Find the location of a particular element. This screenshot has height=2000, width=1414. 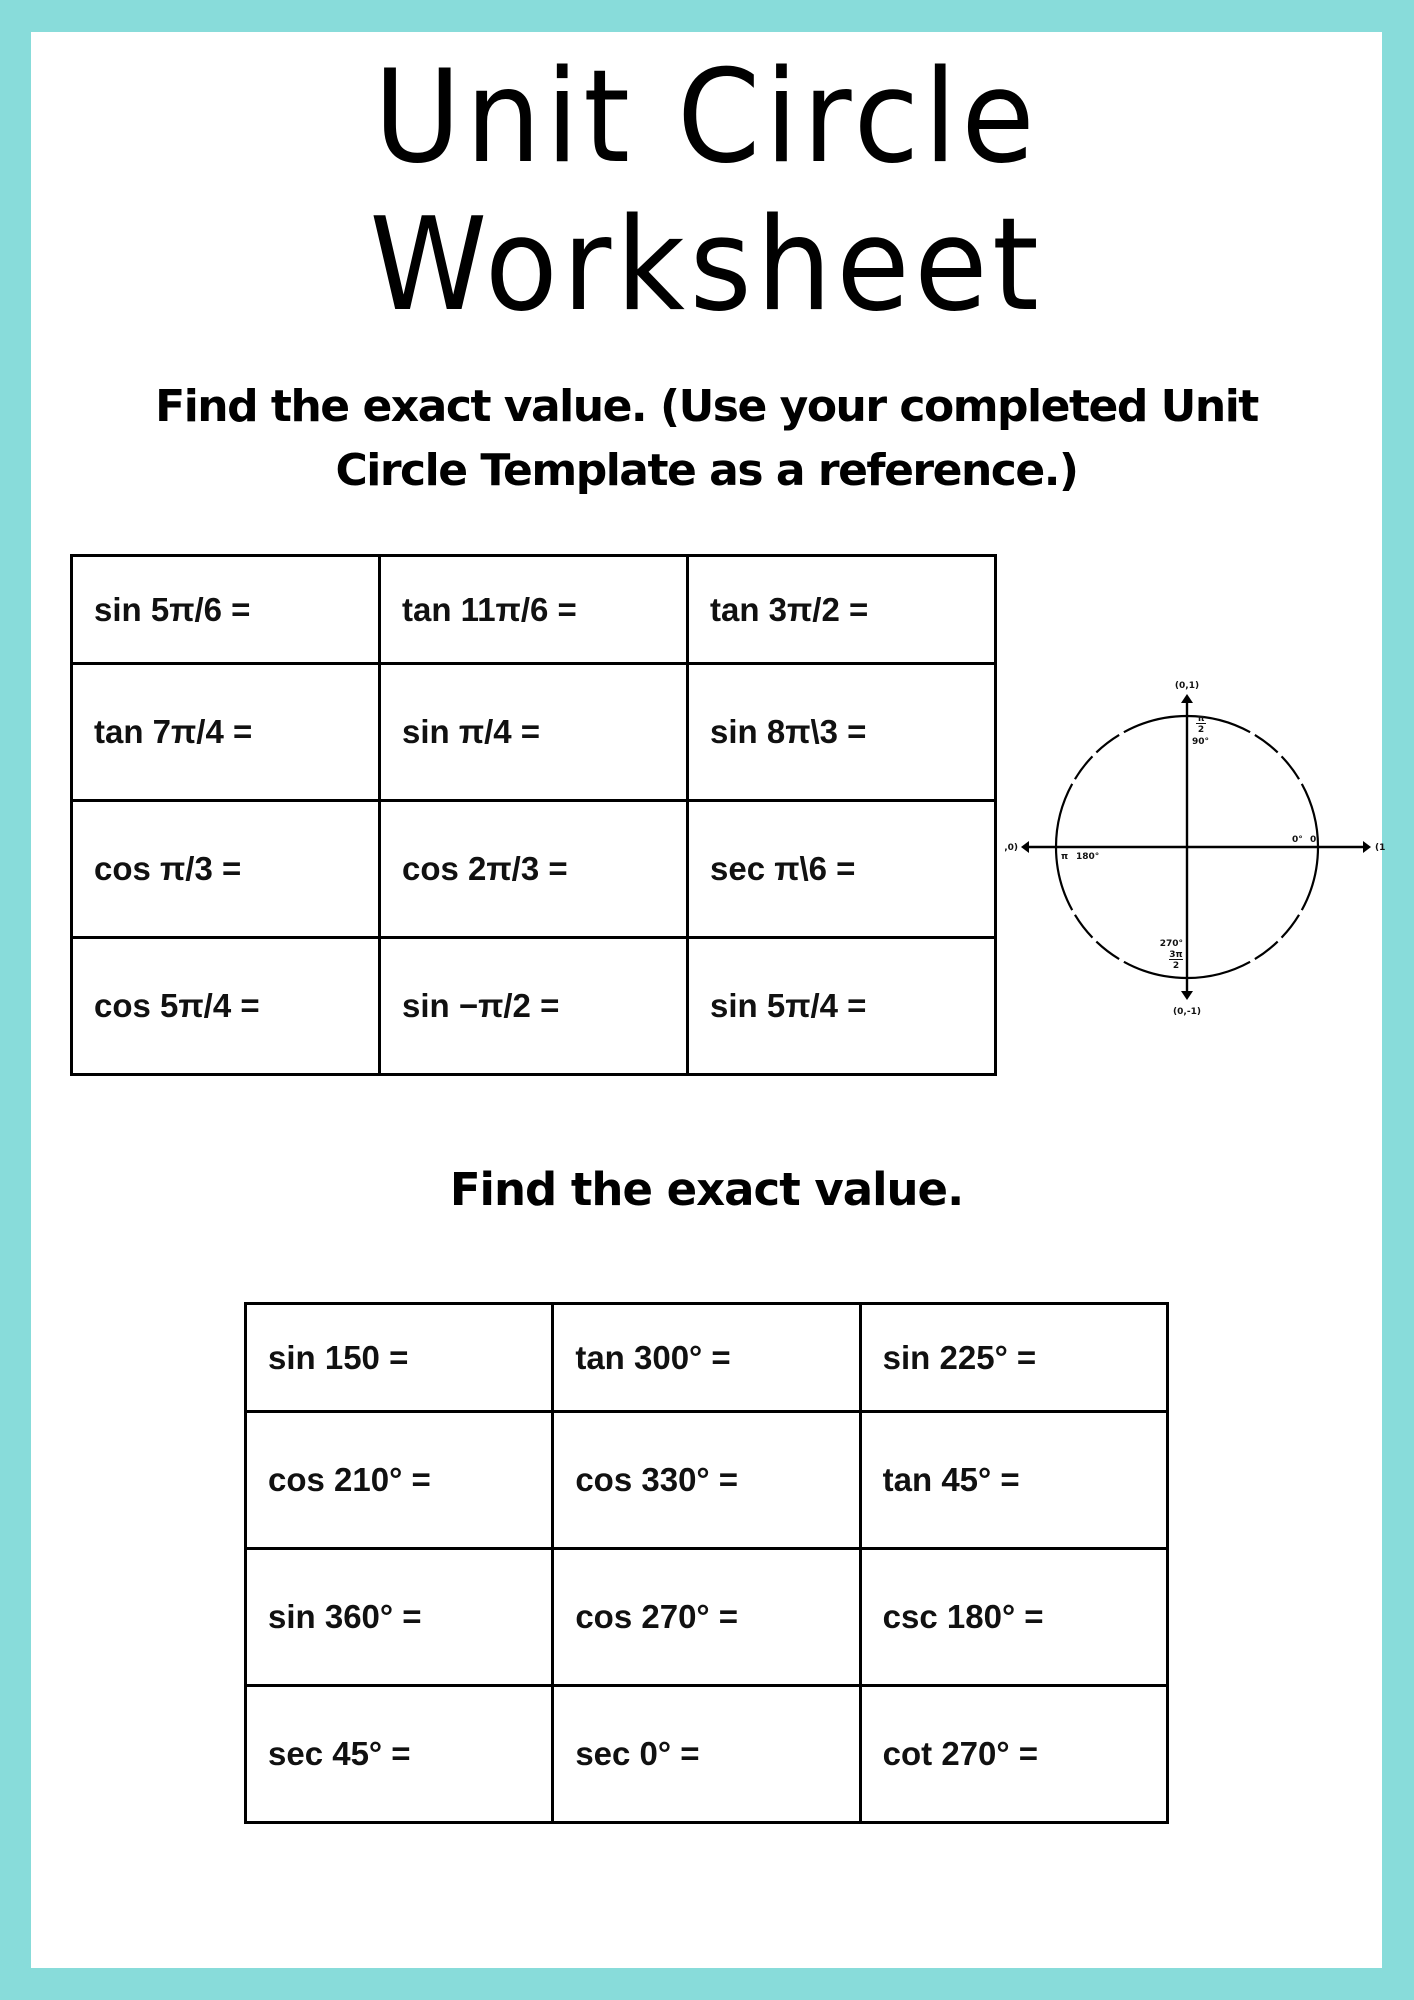

label-right-degree: 0° is located at coordinates (1297, 840).